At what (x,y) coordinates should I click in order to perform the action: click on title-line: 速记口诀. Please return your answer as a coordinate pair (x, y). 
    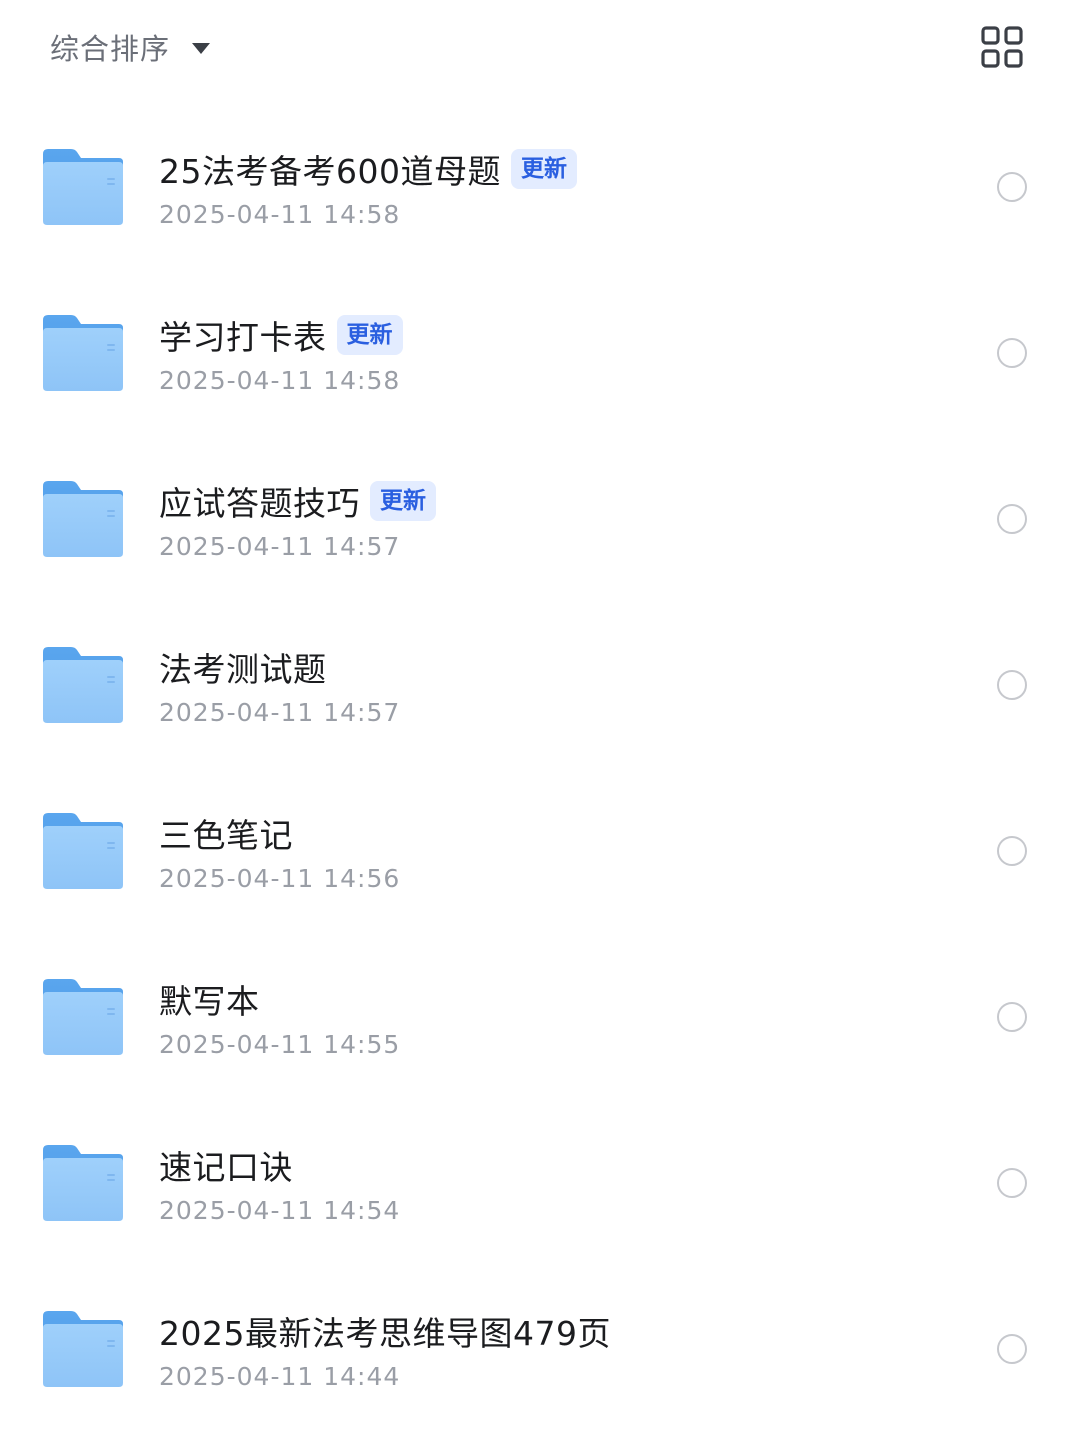
    Looking at the image, I should click on (226, 1165).